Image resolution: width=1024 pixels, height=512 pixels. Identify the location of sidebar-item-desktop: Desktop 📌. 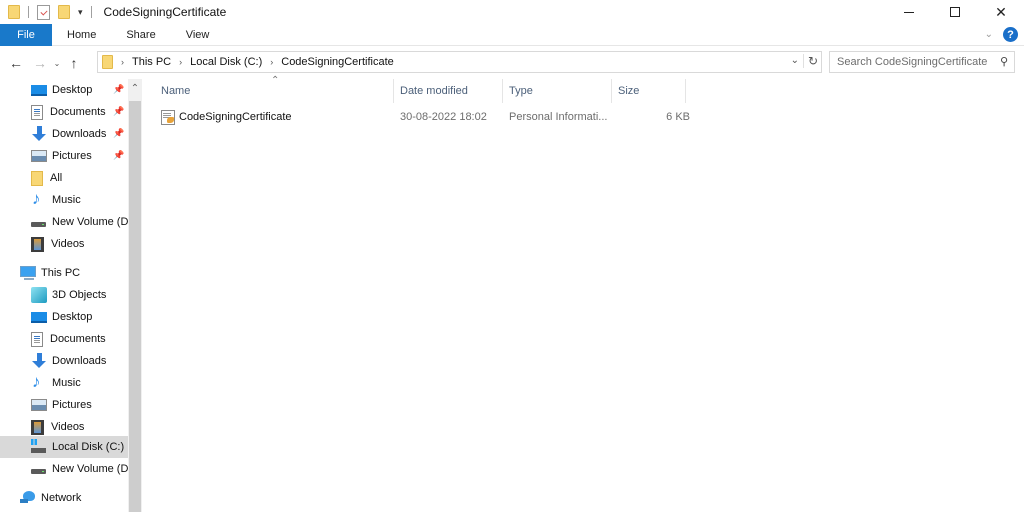
(64, 90).